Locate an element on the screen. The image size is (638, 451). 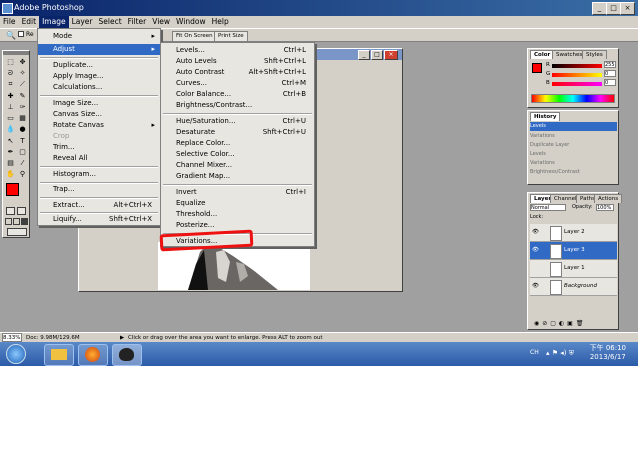
brush-tool-icon: ✎ is located at coordinates (22, 96).